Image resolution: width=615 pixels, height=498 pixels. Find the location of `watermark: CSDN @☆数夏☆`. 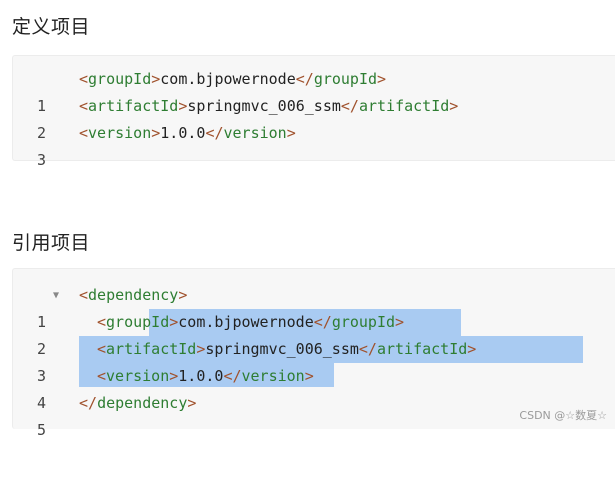

watermark: CSDN @☆数夏☆ is located at coordinates (563, 415).